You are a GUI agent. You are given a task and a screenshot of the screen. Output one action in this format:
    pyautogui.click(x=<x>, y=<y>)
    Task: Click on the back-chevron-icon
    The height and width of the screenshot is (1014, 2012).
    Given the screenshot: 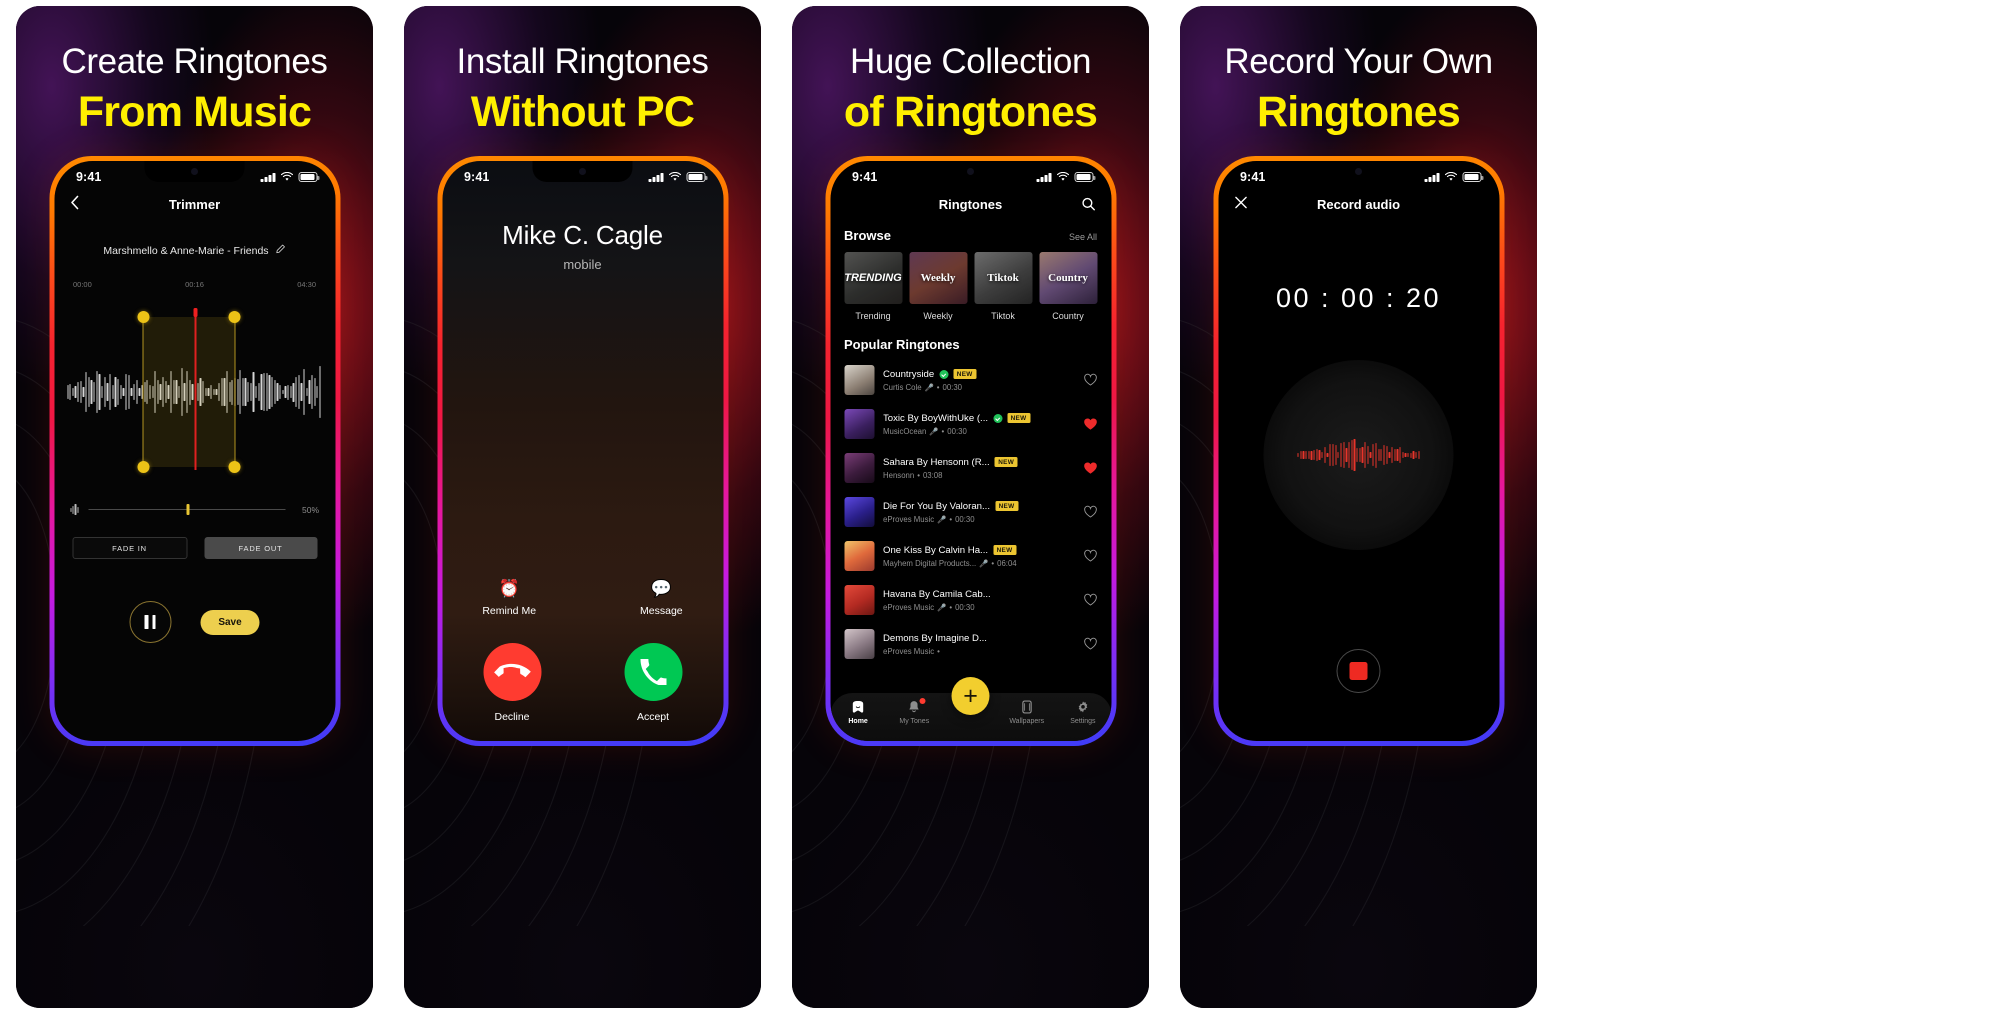 What is the action you would take?
    pyautogui.click(x=74, y=204)
    